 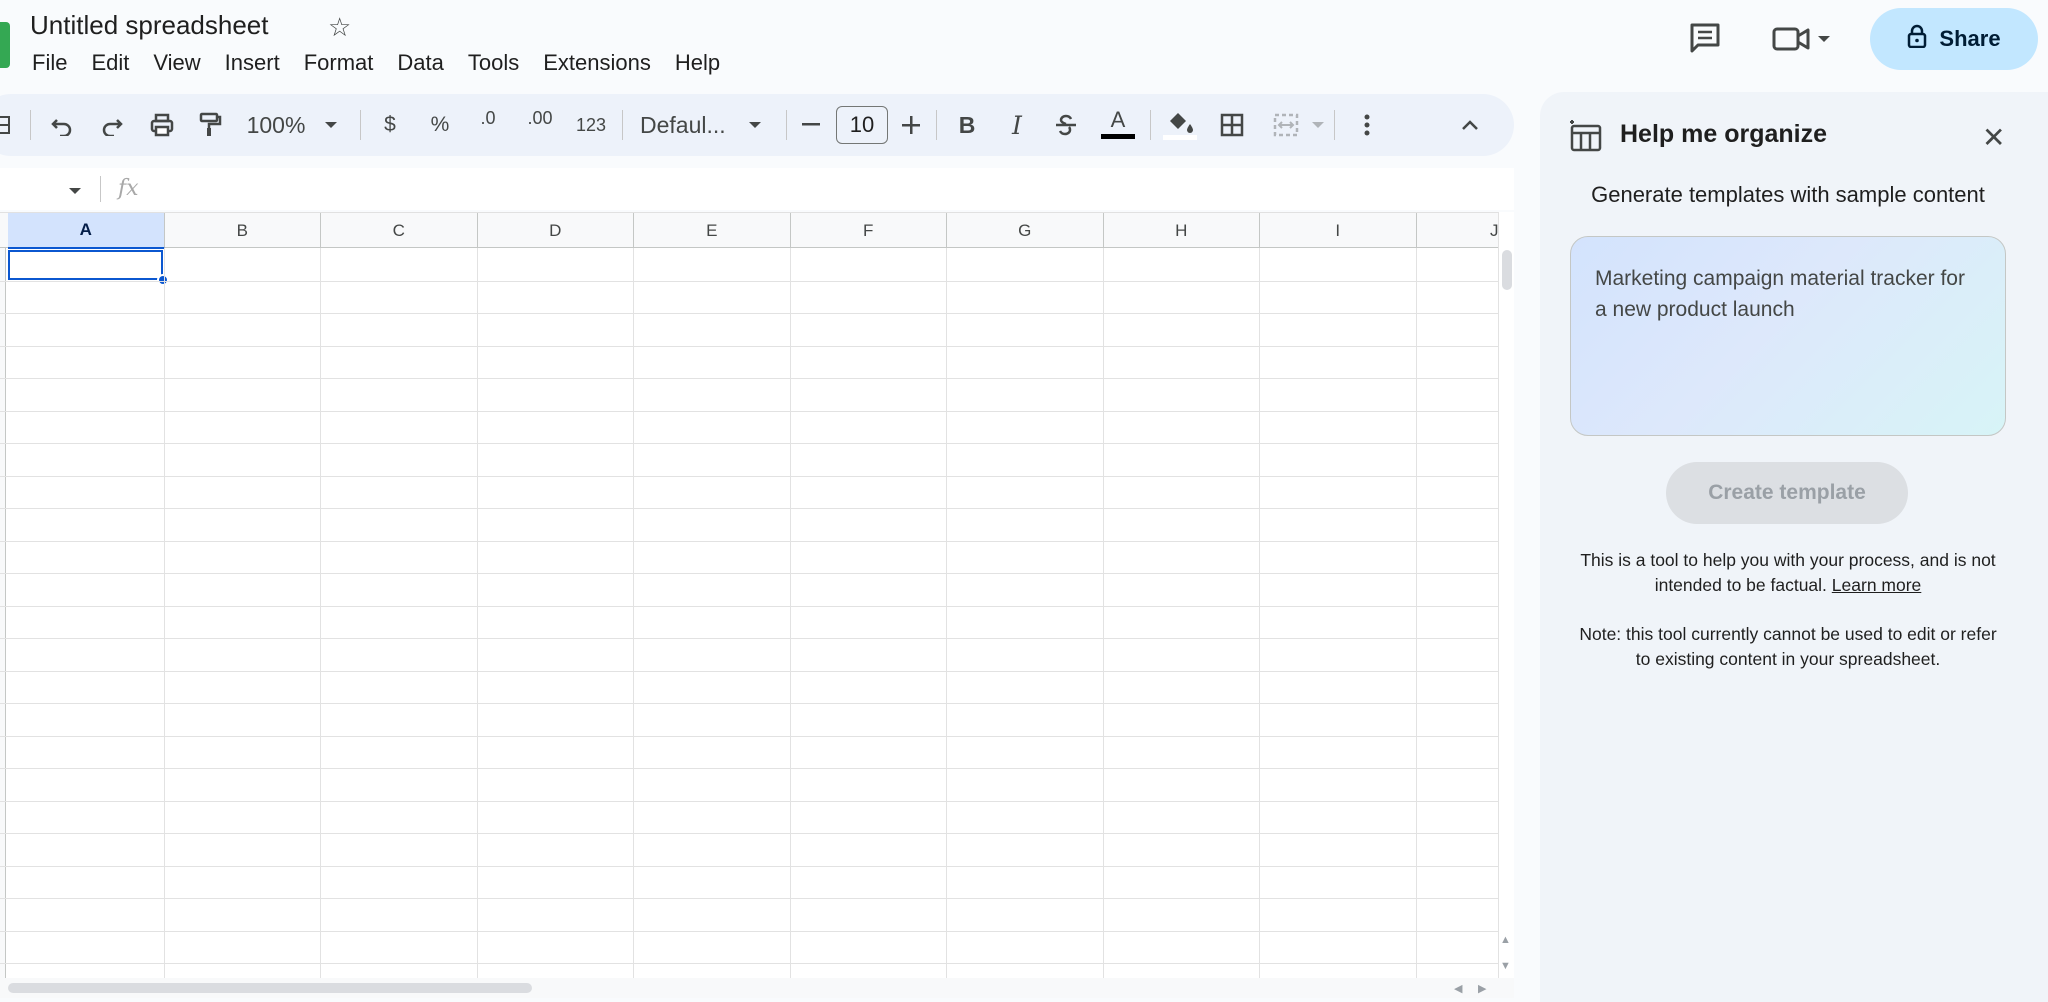 I want to click on comment-history-icon, so click(x=1705, y=40).